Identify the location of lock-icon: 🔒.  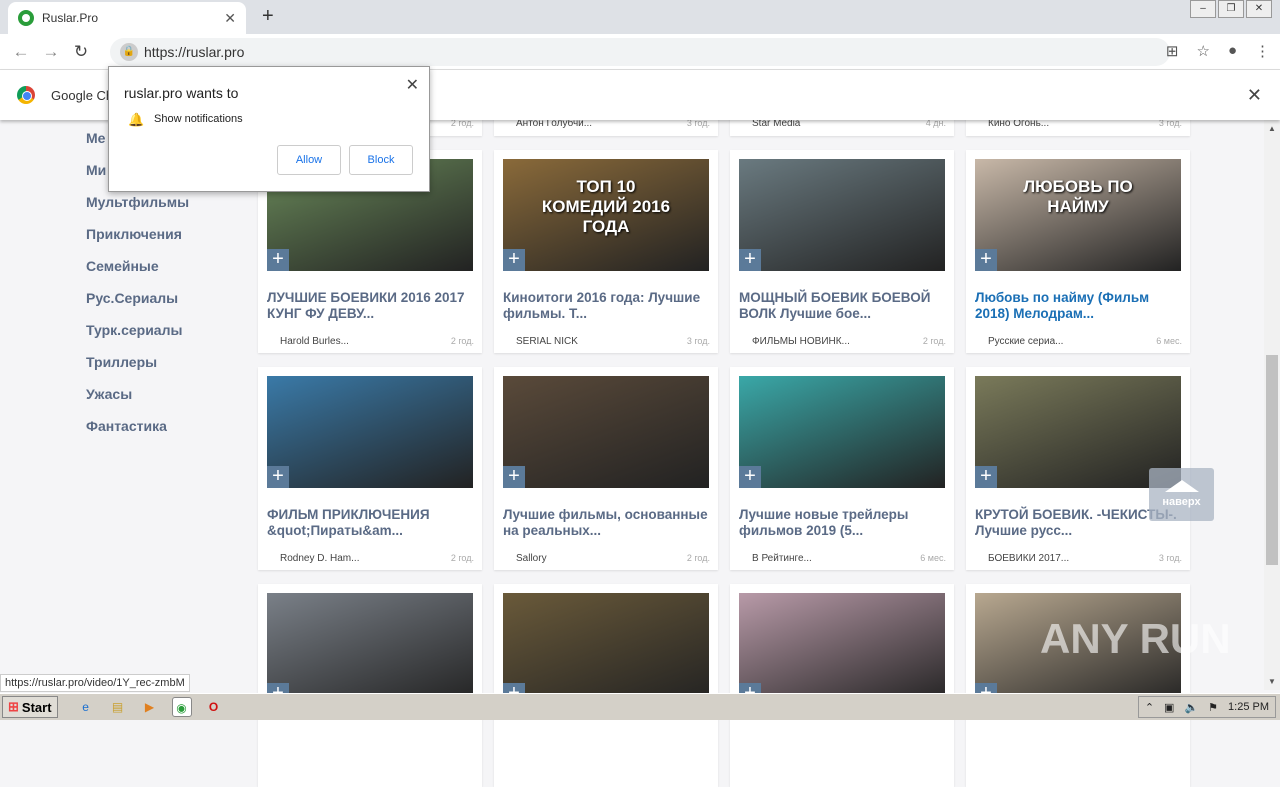
(129, 52).